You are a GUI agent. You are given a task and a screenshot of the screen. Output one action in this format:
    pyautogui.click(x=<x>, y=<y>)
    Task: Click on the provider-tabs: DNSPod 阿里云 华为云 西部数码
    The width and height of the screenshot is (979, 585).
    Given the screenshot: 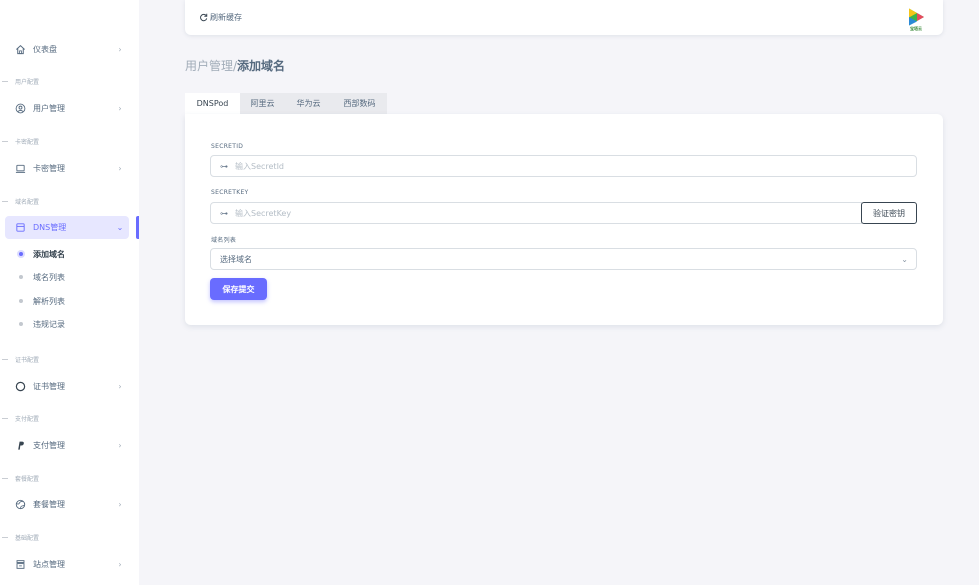 What is the action you would take?
    pyautogui.click(x=286, y=103)
    